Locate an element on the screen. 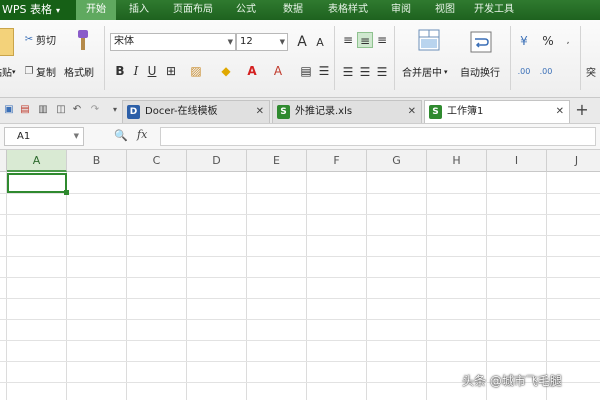 The width and height of the screenshot is (600, 400). merge-center-button: 合并居中 ▾ is located at coordinates (425, 72).